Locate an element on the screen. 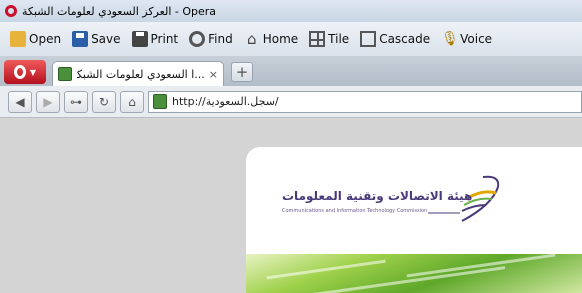 The height and width of the screenshot is (293, 582). home-nav-button: ⌂ is located at coordinates (132, 101).